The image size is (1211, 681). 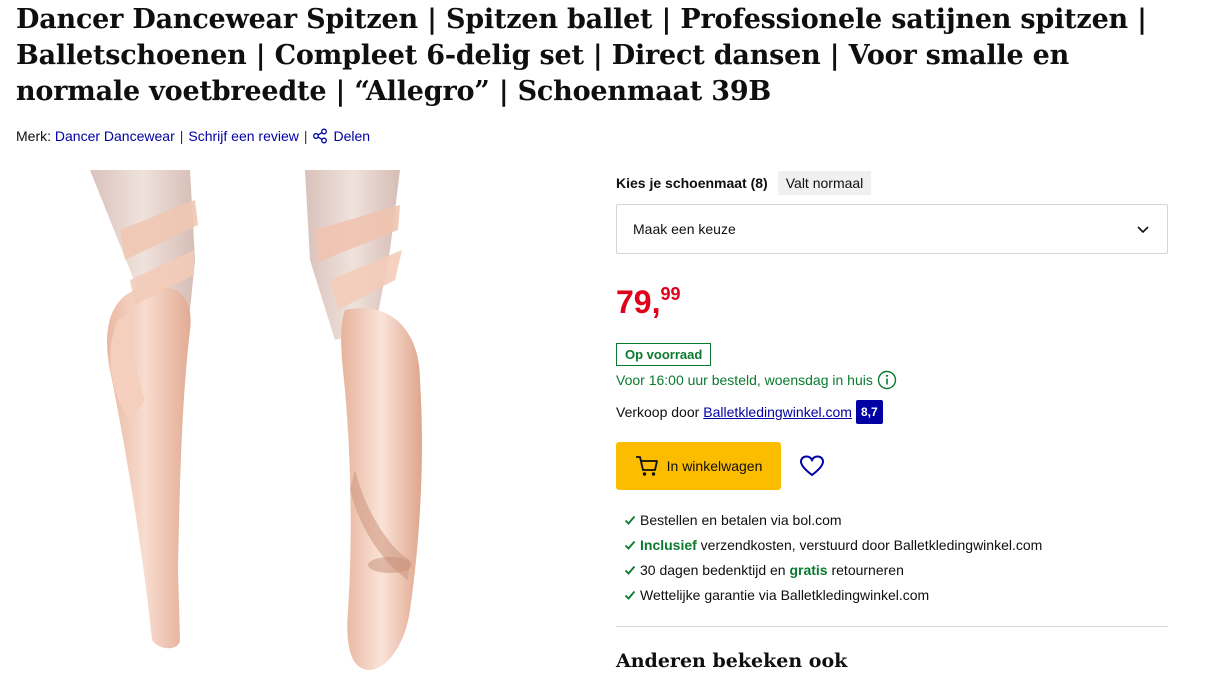 I want to click on delivery-text: Voor 16:00 uur besteld, woensdag in huis, so click(x=744, y=380).